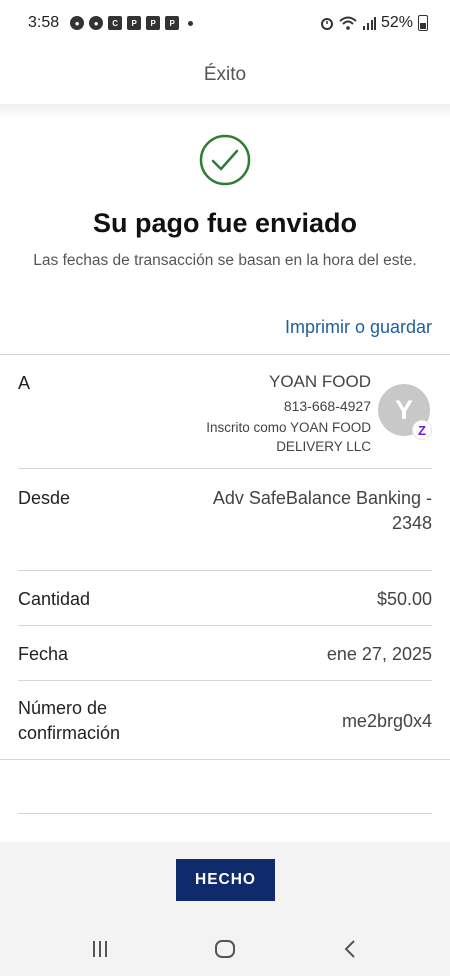  I want to click on success-title: Su pago fue enviado, so click(225, 223).